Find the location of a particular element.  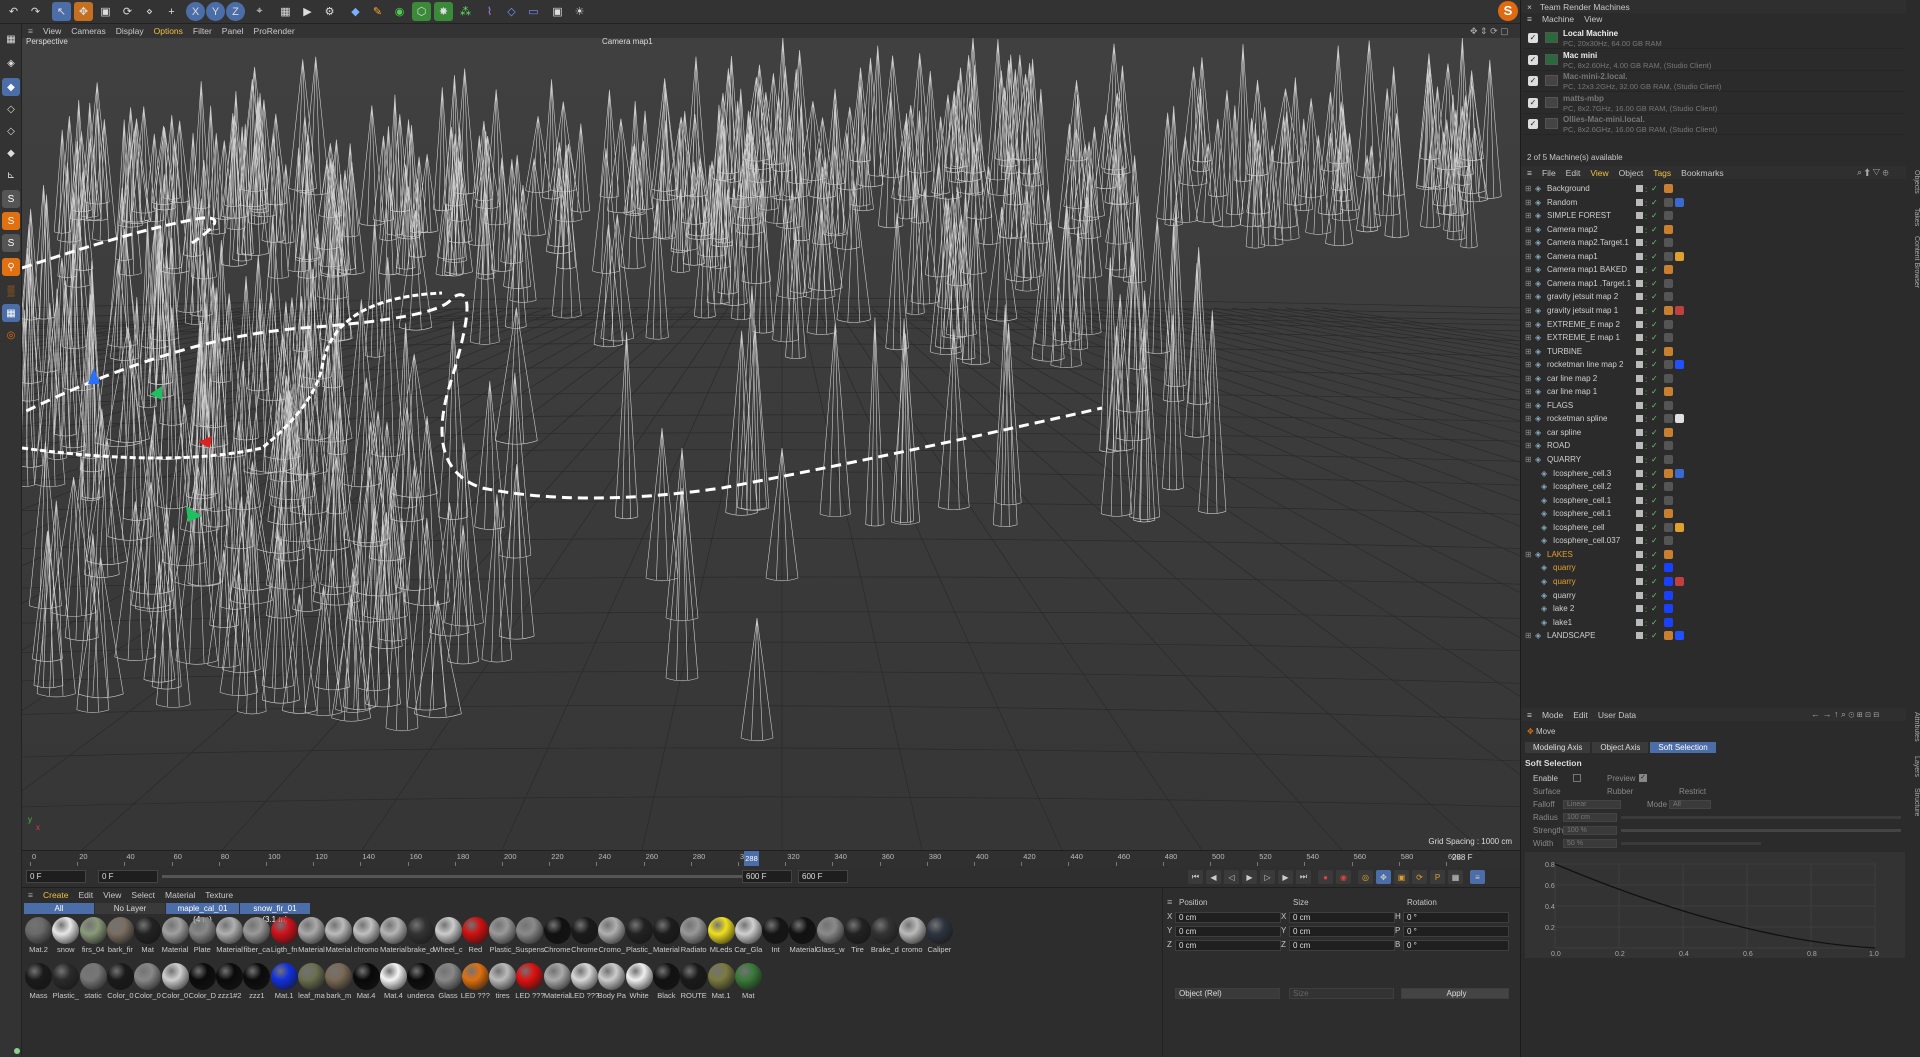

attributes-menu-icon: ≡ is located at coordinates (1529, 715).